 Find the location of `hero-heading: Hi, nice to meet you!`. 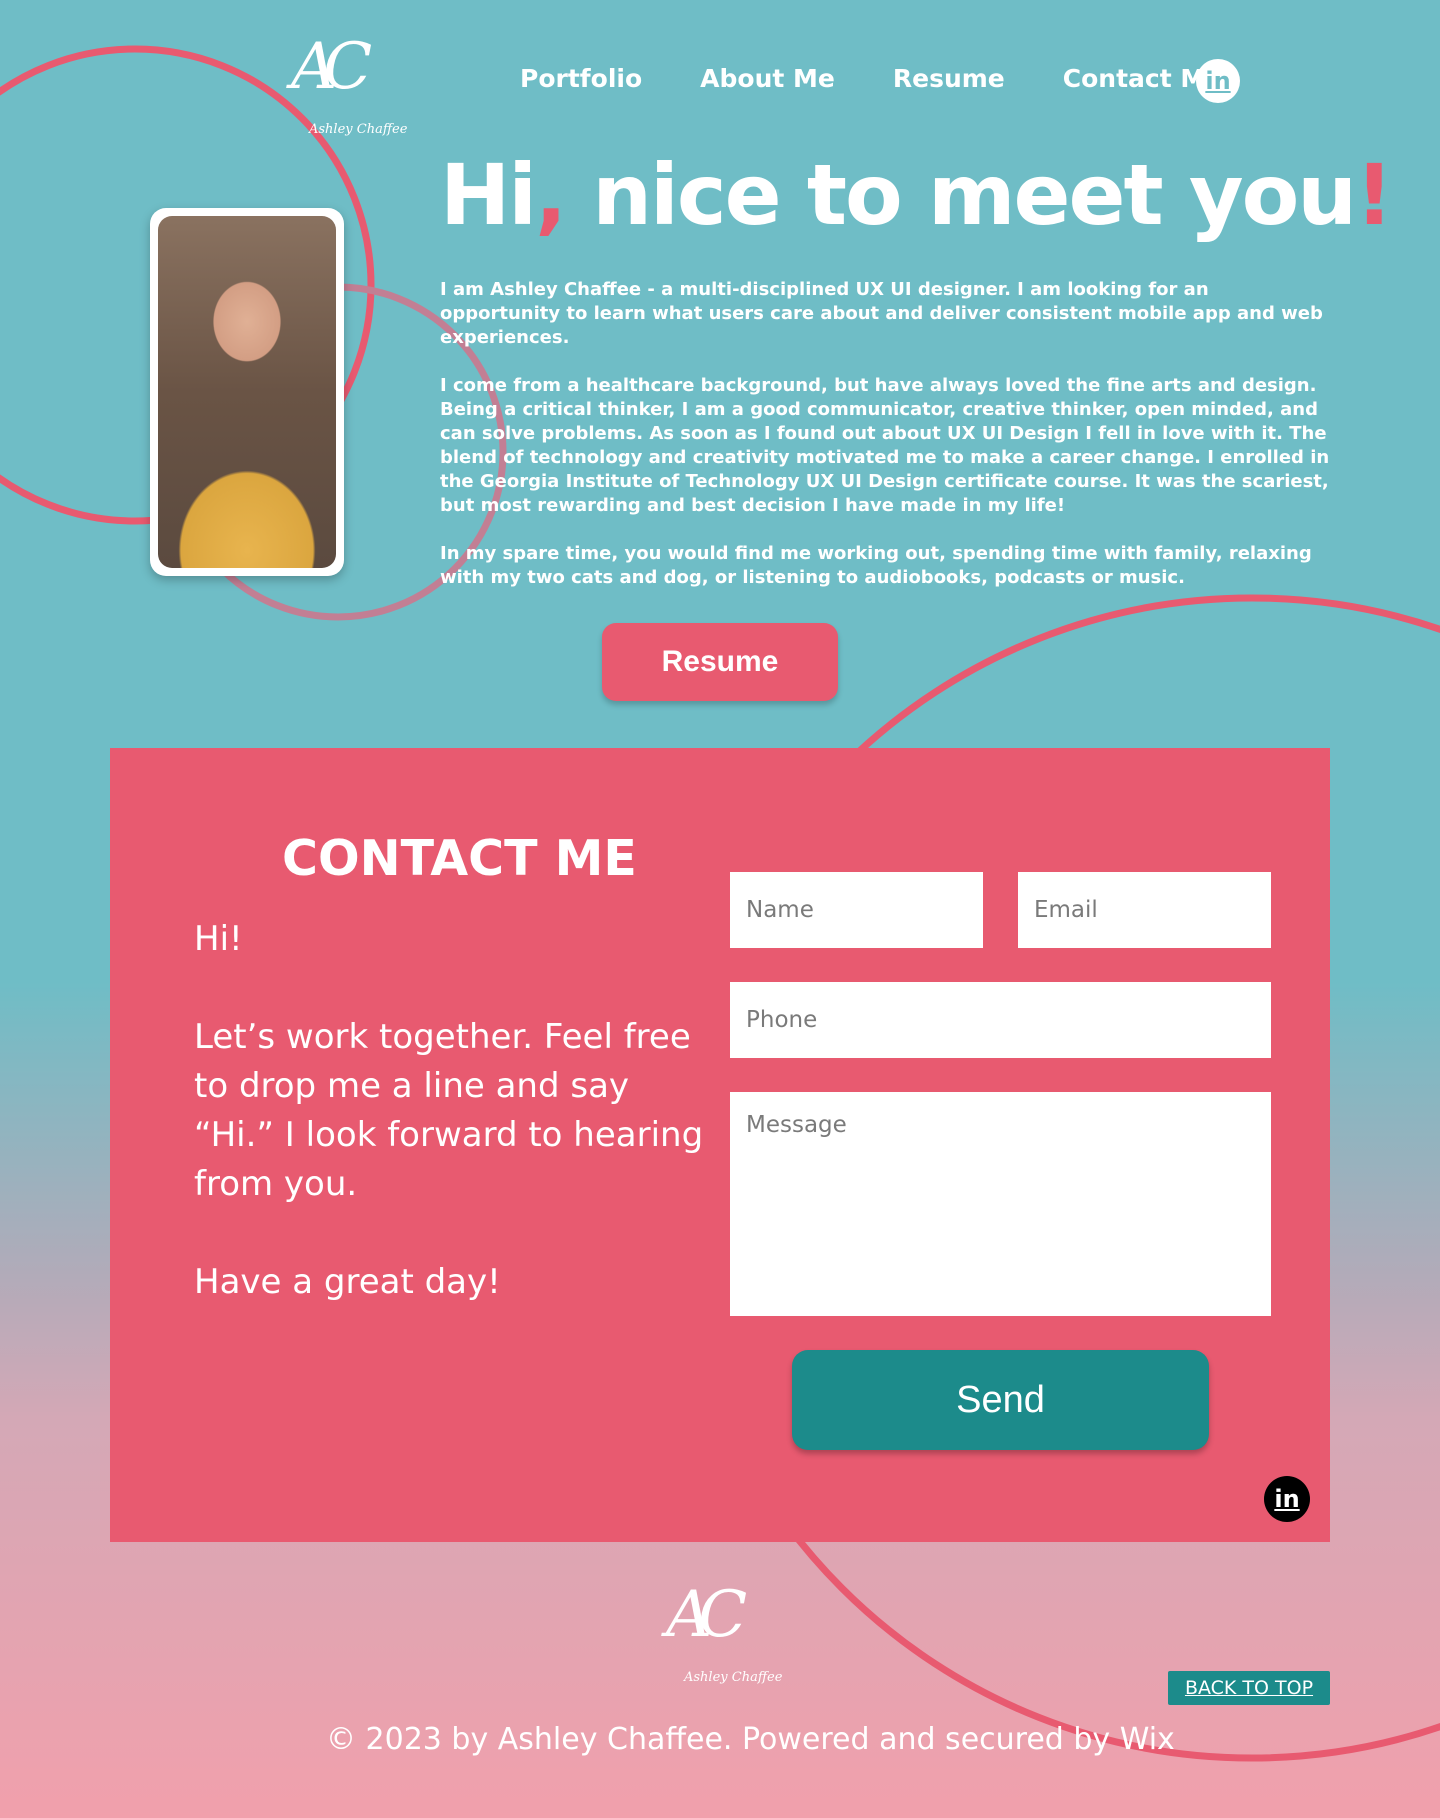

hero-heading: Hi, nice to meet you! is located at coordinates (916, 195).